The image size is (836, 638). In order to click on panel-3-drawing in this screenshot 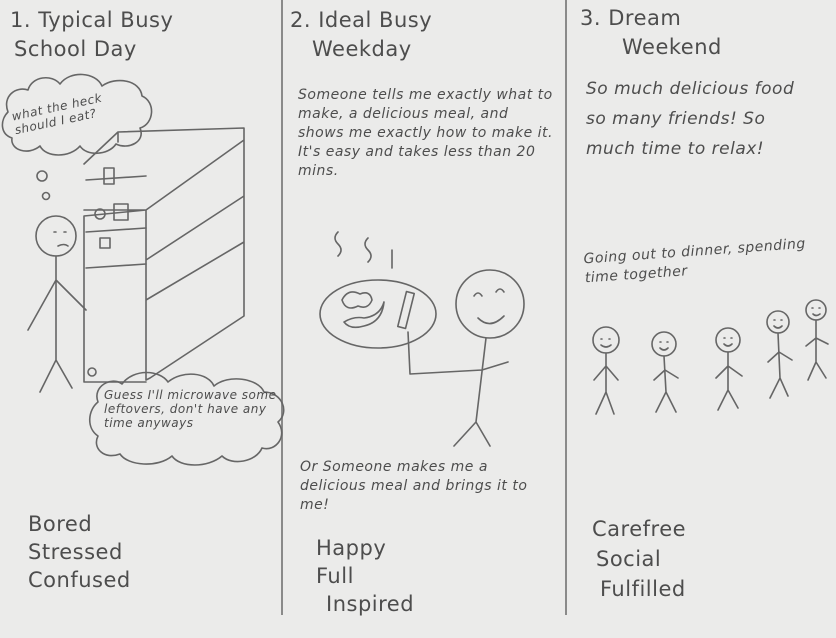, I will do `click(710, 357)`.